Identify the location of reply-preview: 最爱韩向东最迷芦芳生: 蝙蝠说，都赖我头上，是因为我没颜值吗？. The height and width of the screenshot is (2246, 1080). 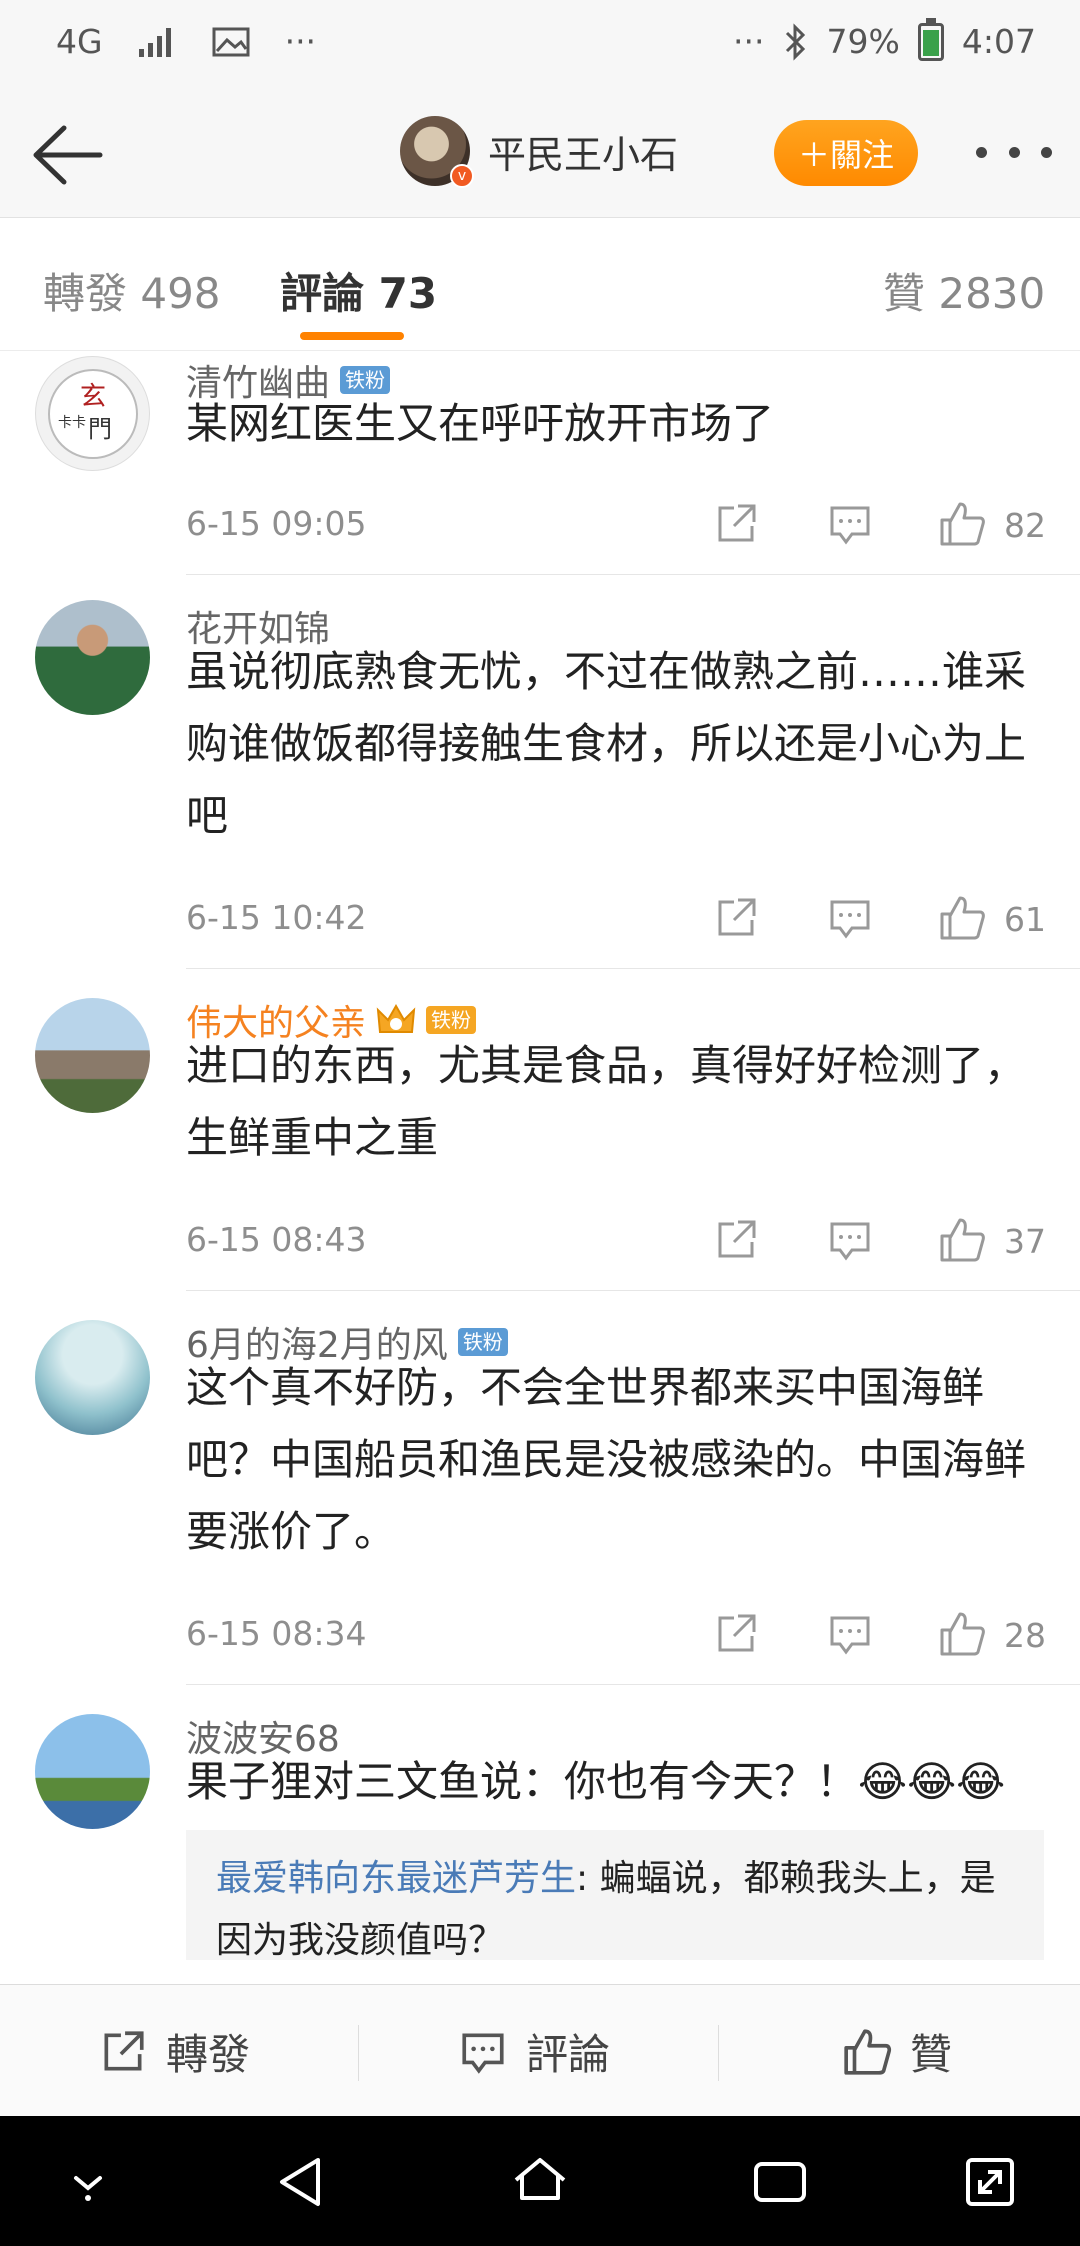
(615, 1895).